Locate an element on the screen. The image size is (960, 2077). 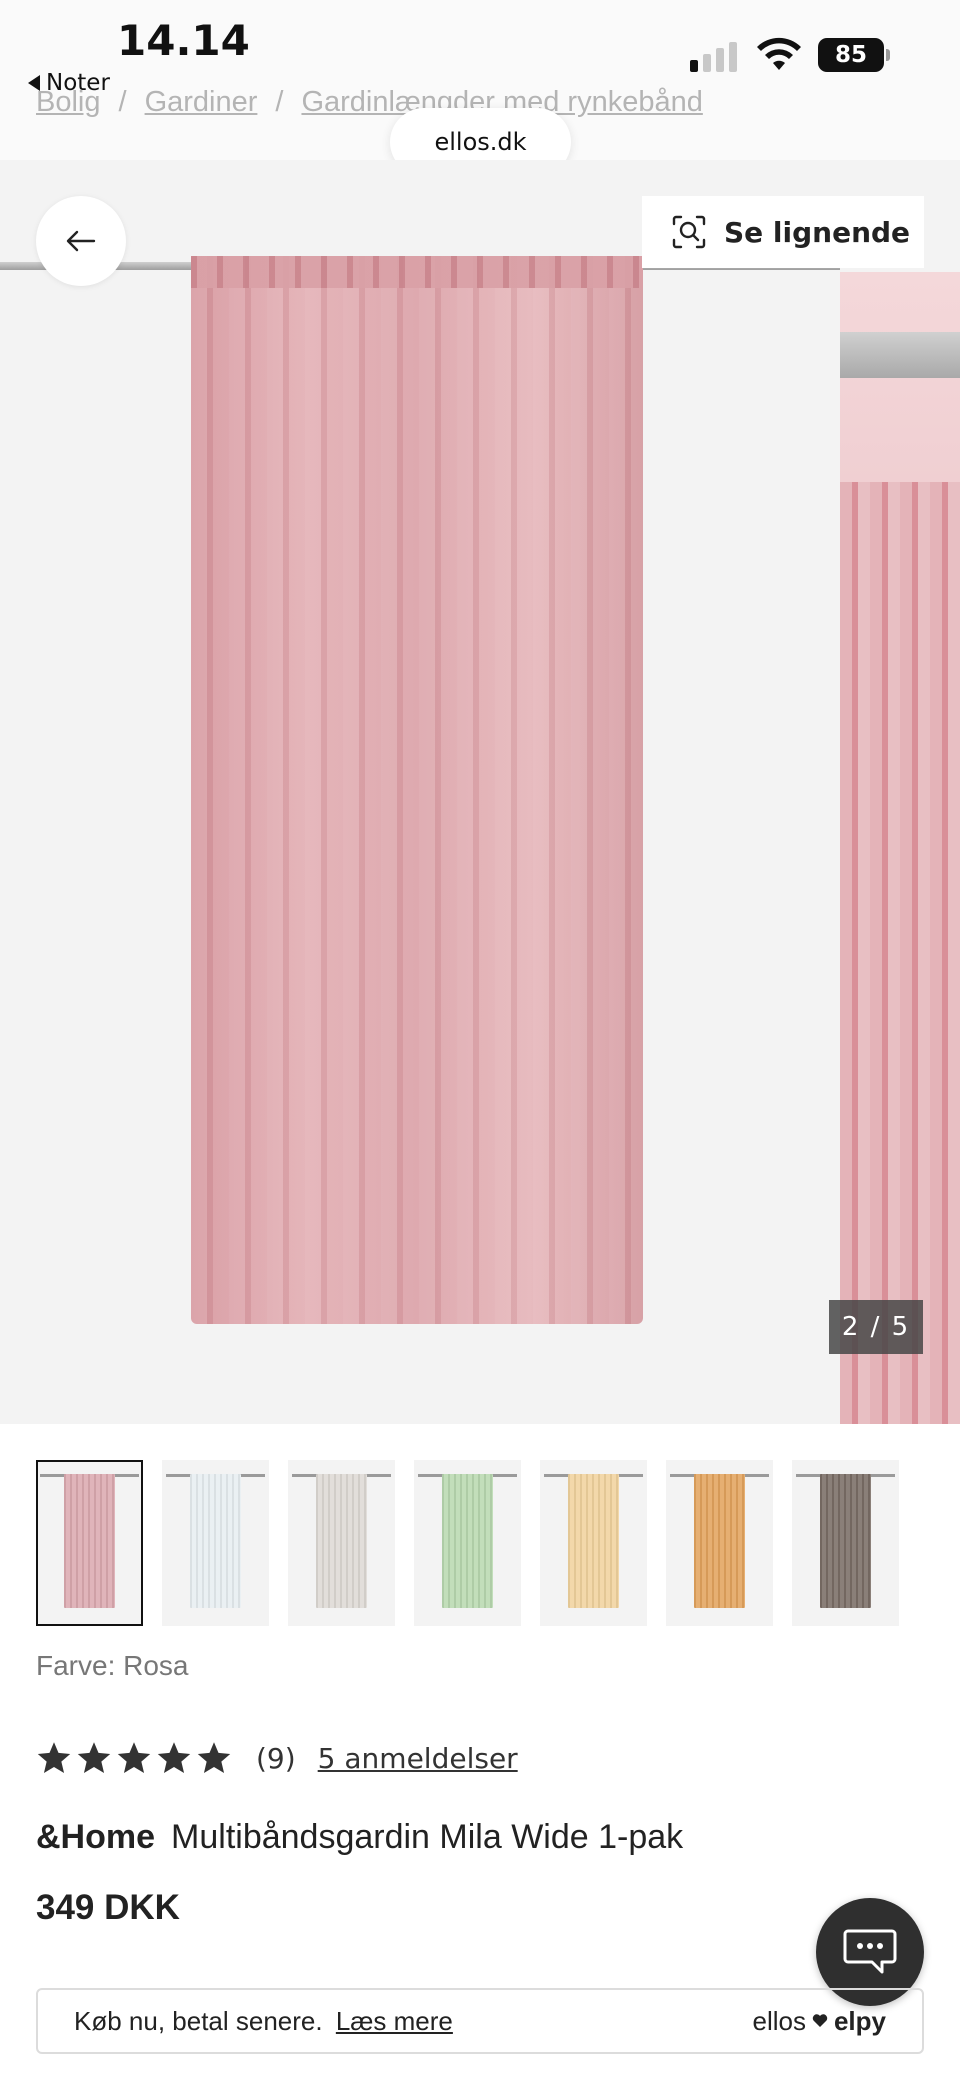
image-counter: 2 / 5 is located at coordinates (876, 1327).